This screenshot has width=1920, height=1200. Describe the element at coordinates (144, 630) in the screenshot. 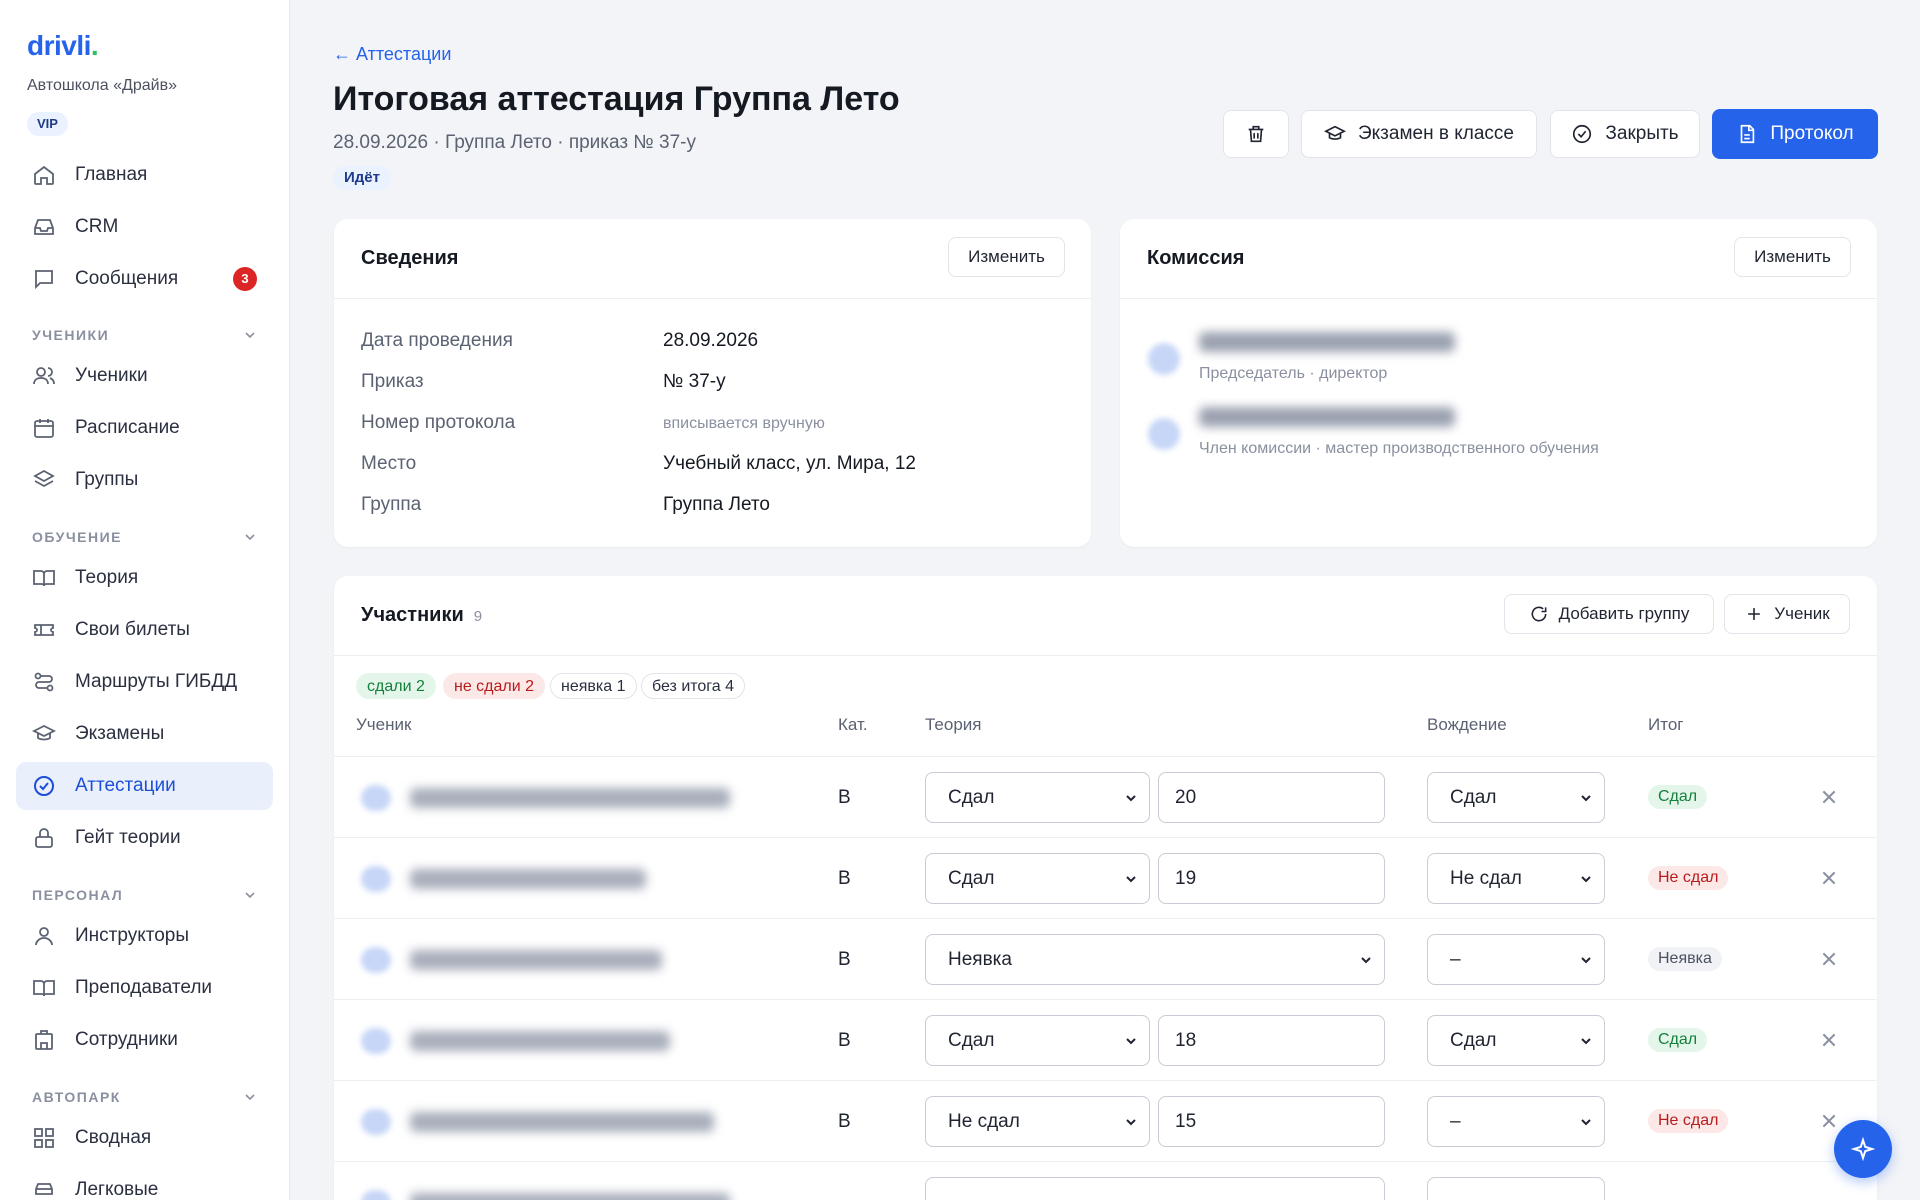

I see `sidebar-item-tickets: Свои билеты` at that location.